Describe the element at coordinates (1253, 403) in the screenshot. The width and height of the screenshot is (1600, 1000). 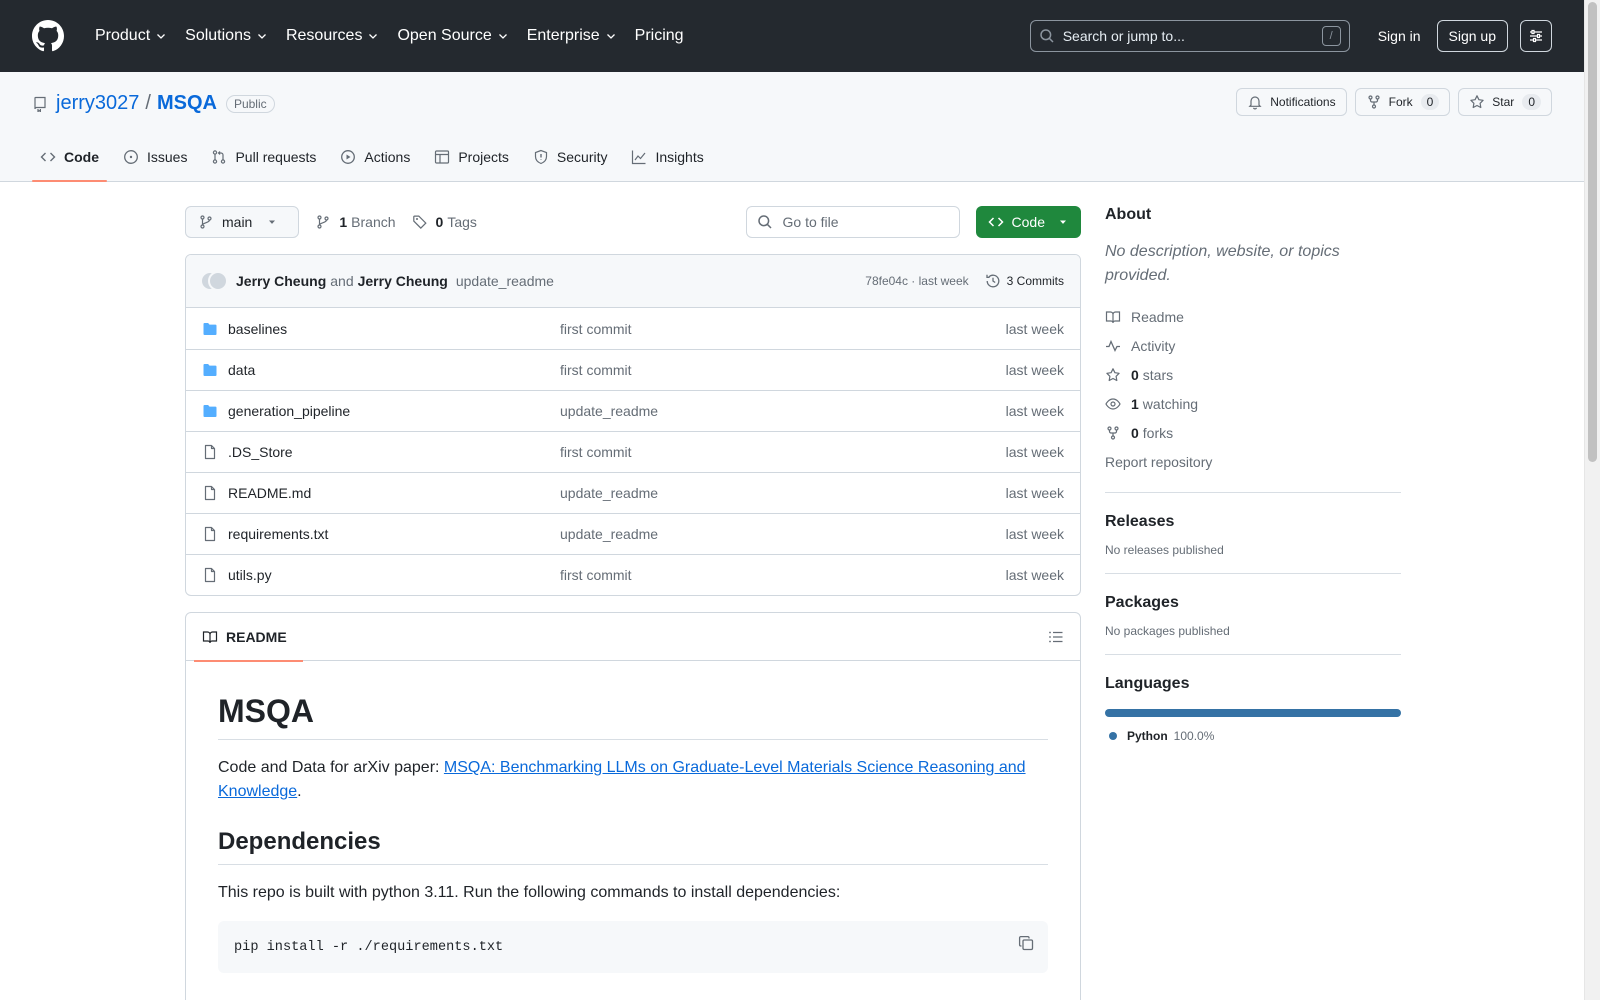
I see `watching-link: 1 watching` at that location.